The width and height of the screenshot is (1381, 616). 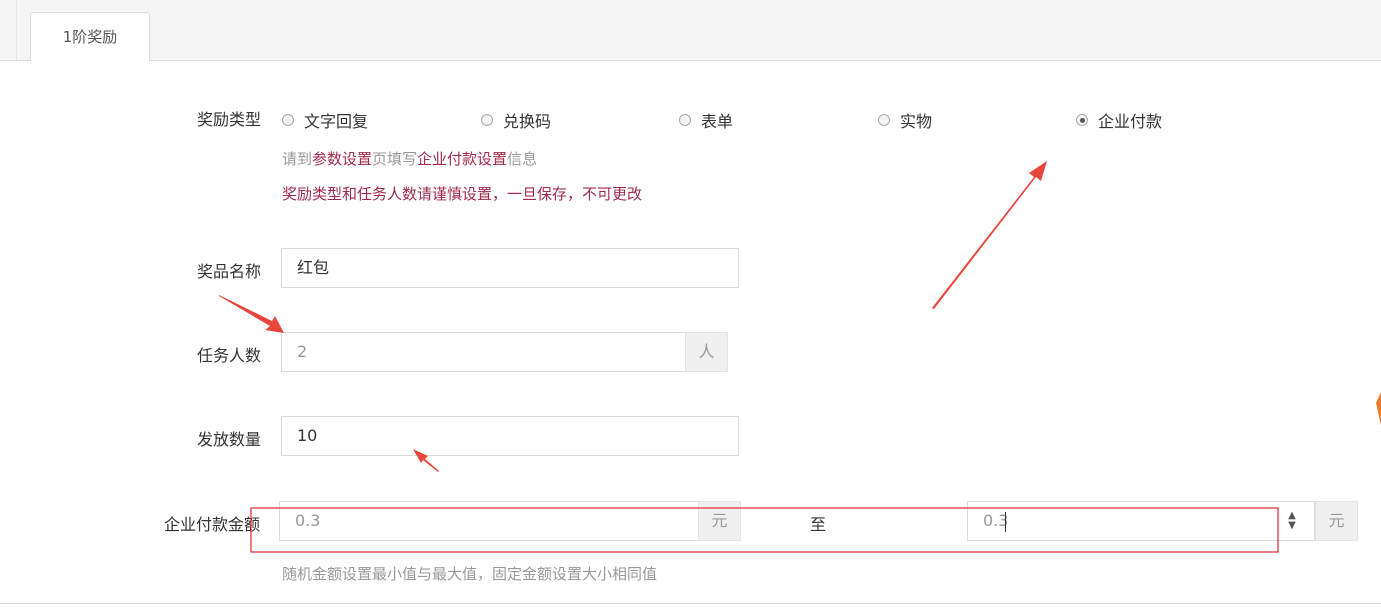 What do you see at coordinates (764, 530) in the screenshot?
I see `highlight-box` at bounding box center [764, 530].